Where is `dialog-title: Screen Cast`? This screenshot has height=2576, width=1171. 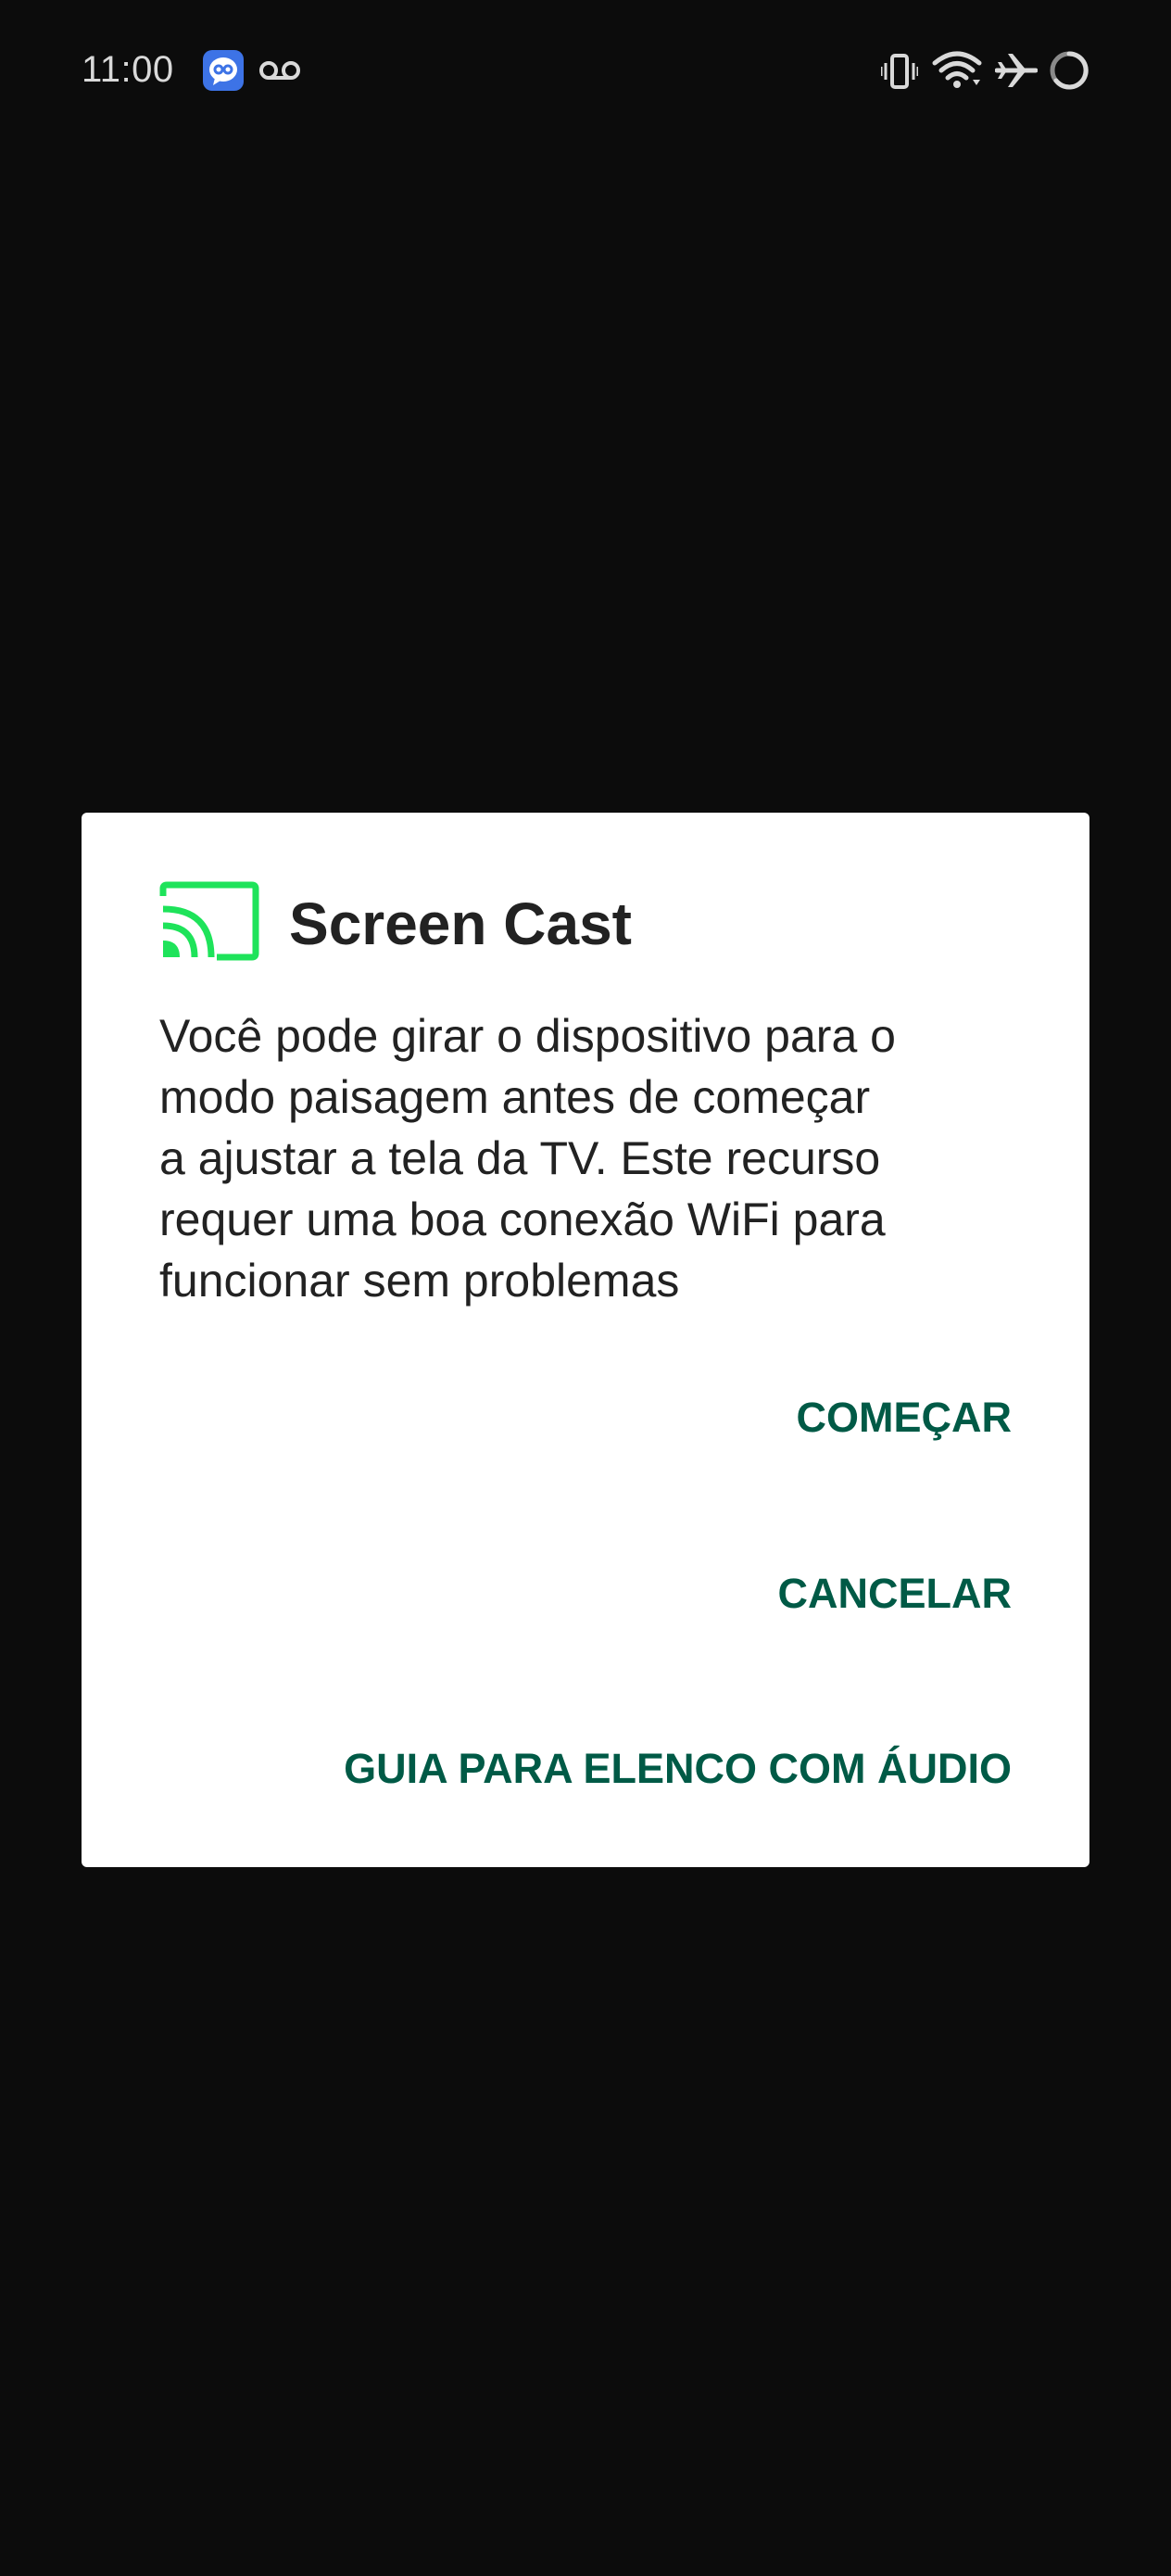 dialog-title: Screen Cast is located at coordinates (461, 923).